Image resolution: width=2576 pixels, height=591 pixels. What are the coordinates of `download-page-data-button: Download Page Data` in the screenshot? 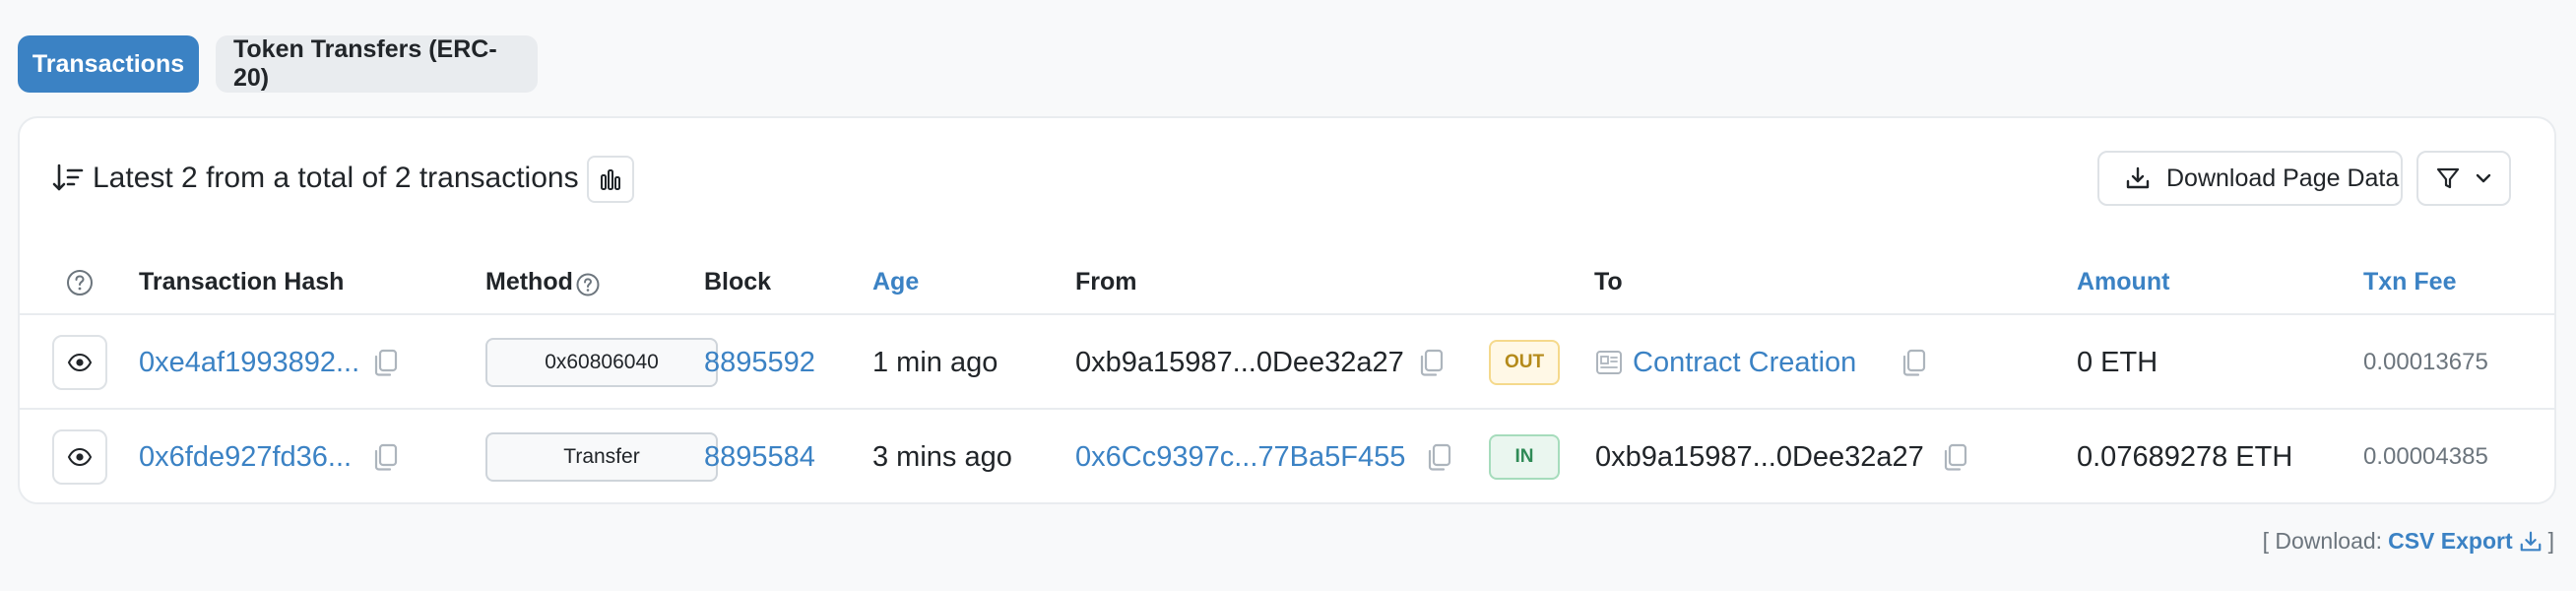 It's located at (2250, 178).